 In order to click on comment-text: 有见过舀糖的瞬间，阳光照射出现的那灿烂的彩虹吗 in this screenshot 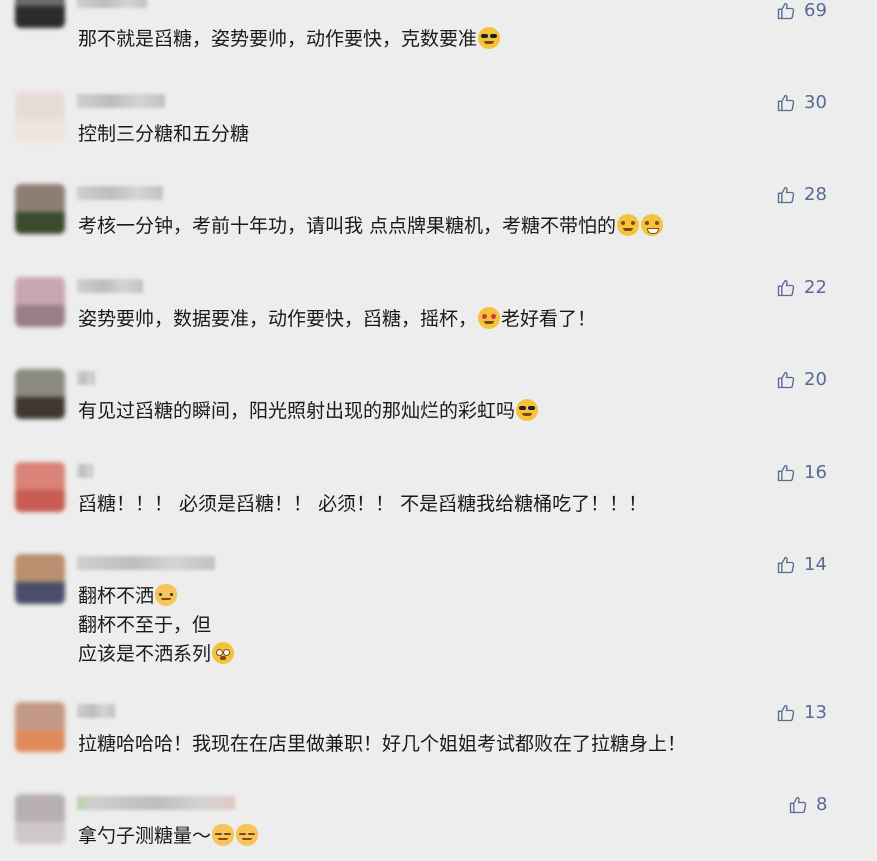, I will do `click(308, 411)`.